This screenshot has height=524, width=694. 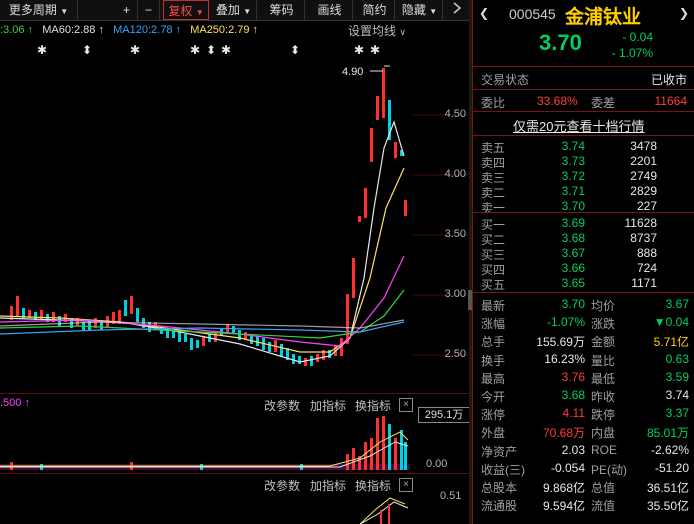 What do you see at coordinates (573, 395) in the screenshot?
I see `stat-value: 3.68` at bounding box center [573, 395].